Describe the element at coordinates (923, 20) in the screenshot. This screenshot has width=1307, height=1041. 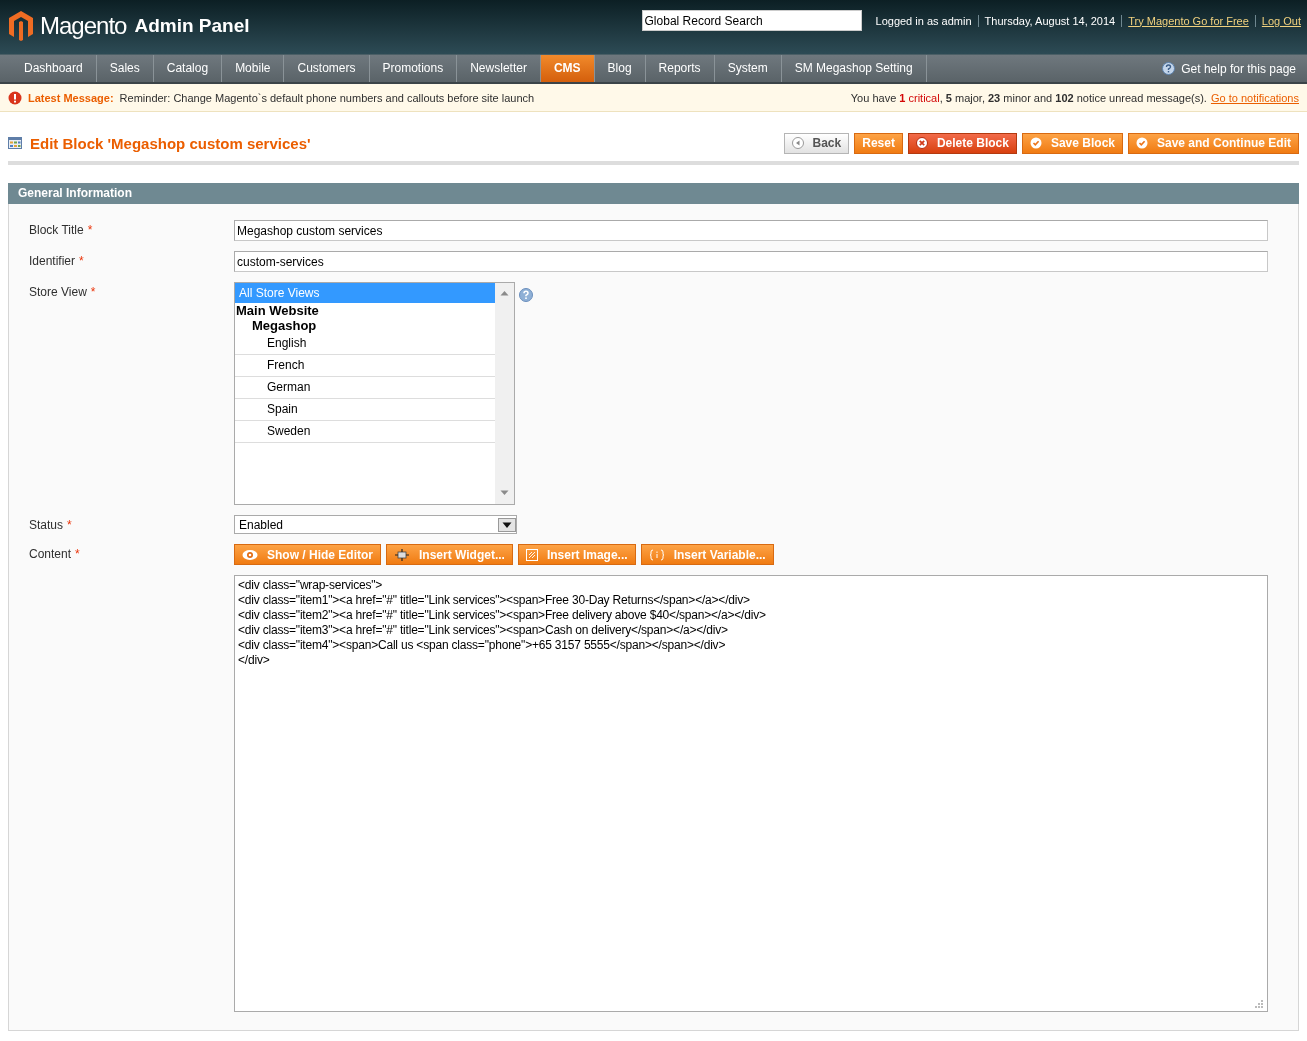
I see `header-text: Logged in as admin` at that location.